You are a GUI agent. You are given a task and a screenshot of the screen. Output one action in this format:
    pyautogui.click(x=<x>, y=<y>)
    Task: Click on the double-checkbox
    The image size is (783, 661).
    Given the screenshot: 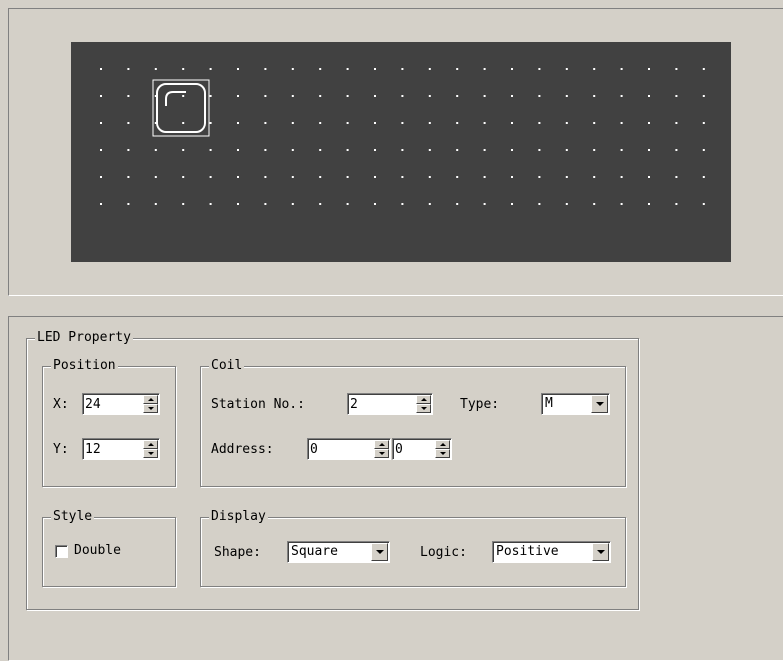 What is the action you would take?
    pyautogui.click(x=61, y=551)
    